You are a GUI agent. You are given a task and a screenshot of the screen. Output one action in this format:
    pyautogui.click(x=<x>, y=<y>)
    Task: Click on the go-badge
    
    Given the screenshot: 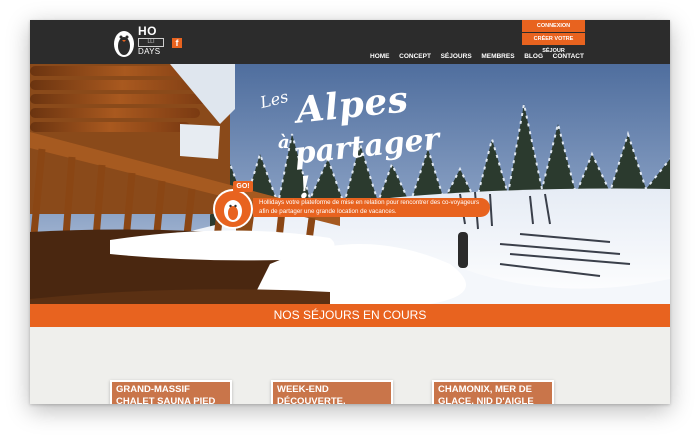 What is the action you would take?
    pyautogui.click(x=233, y=209)
    